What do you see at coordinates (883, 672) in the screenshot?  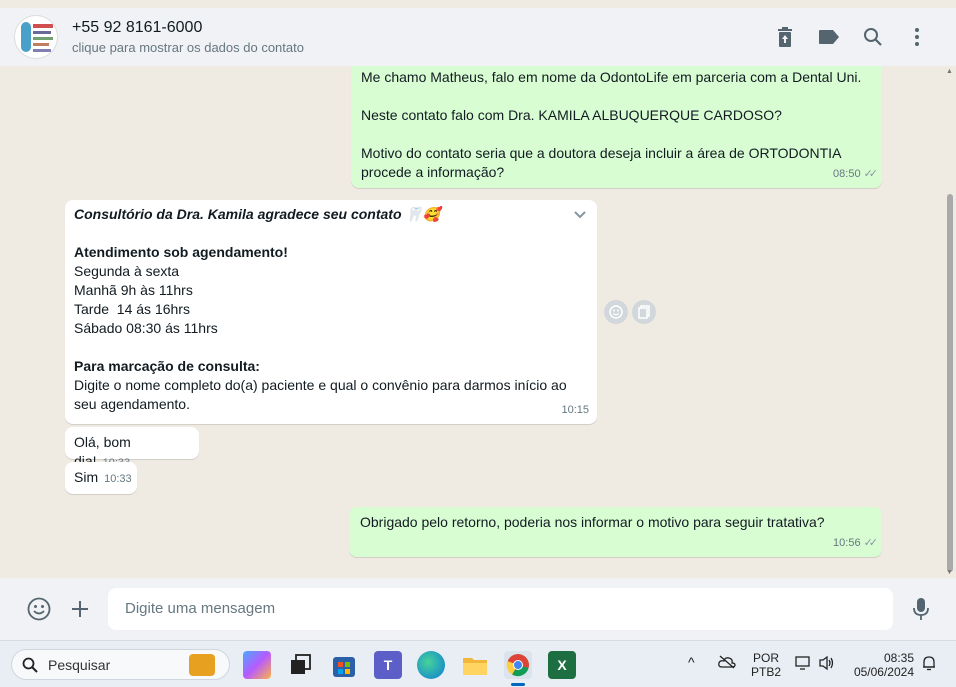 I see `clock-date: 05/06/2024` at bounding box center [883, 672].